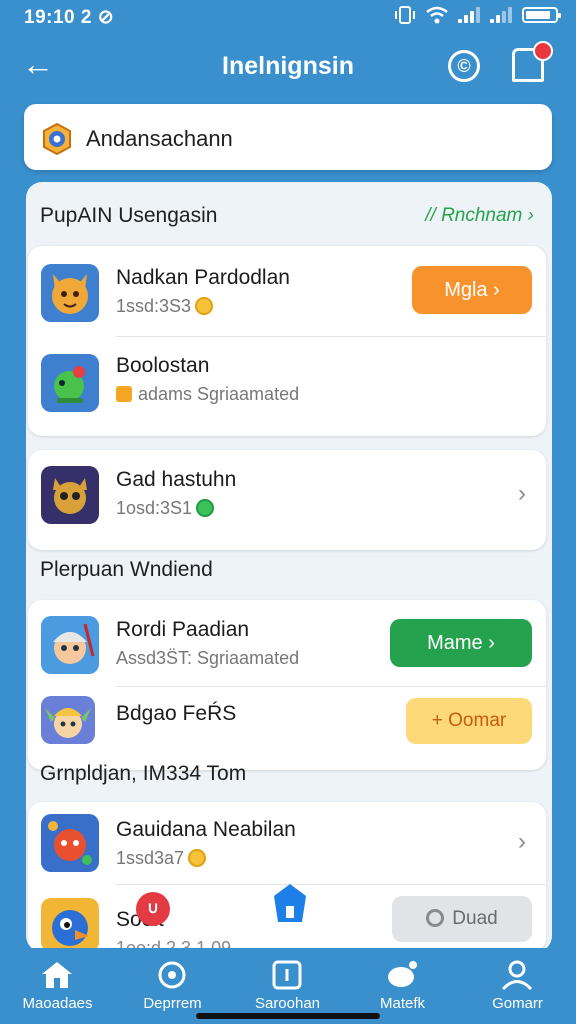 The width and height of the screenshot is (576, 1024). What do you see at coordinates (469, 721) in the screenshot?
I see `action-button-yellow: + Oomar` at bounding box center [469, 721].